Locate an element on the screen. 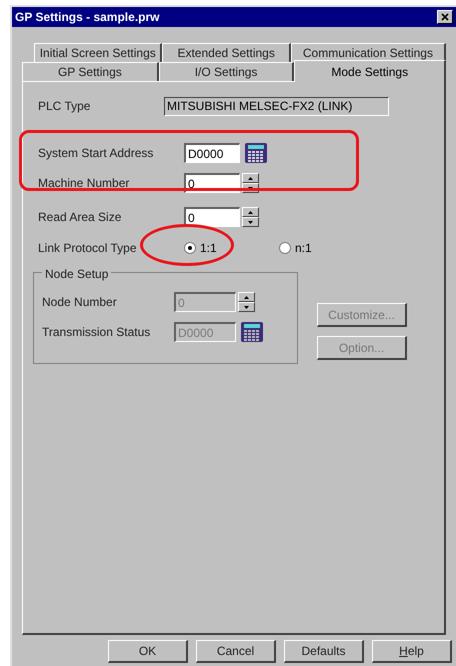  number-field: 0 is located at coordinates (212, 217).